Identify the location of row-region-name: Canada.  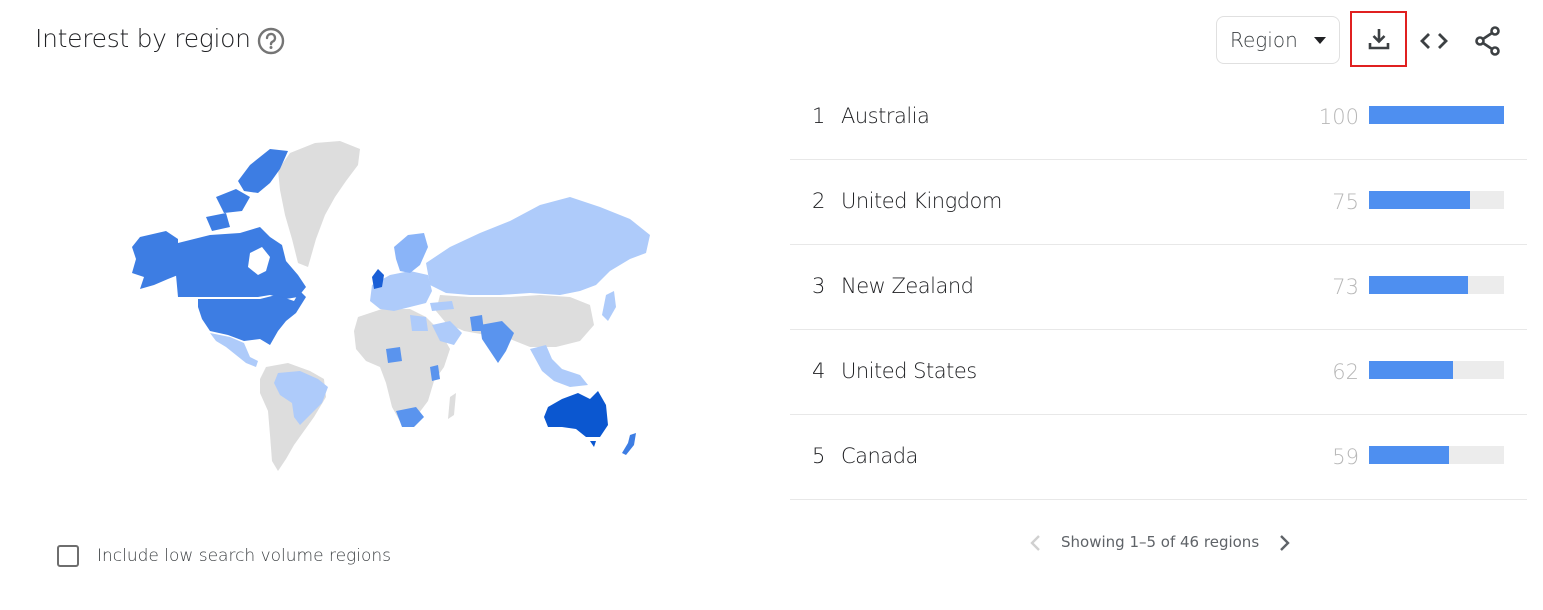
(879, 456).